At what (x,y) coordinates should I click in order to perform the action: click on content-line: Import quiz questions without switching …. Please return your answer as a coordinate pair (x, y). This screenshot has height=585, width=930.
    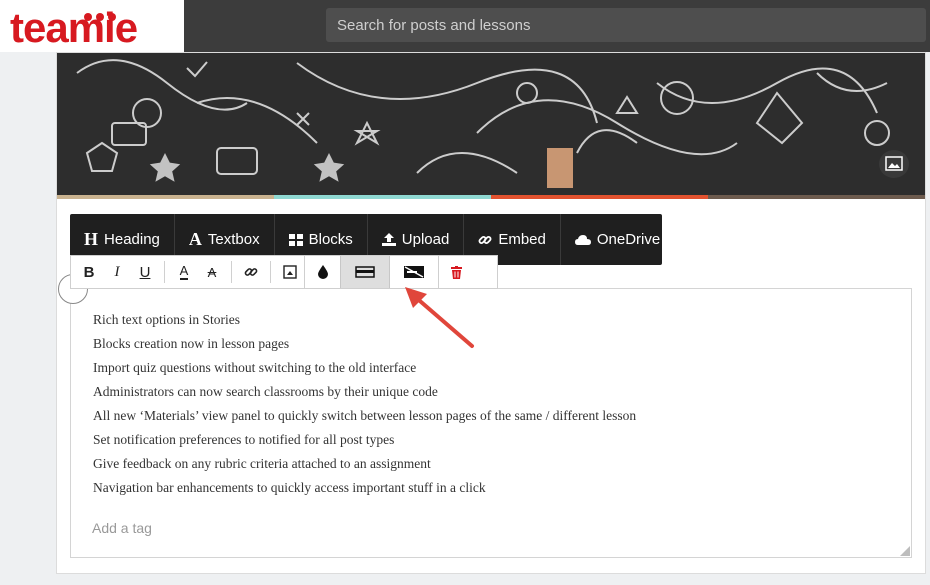
    Looking at the image, I should click on (364, 371).